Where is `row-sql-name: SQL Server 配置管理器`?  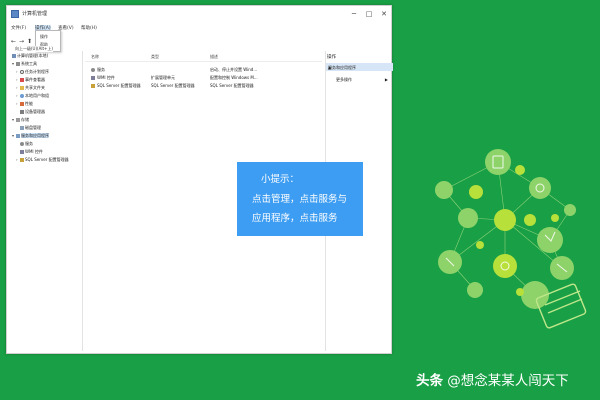
row-sql-name: SQL Server 配置管理器 is located at coordinates (123, 86).